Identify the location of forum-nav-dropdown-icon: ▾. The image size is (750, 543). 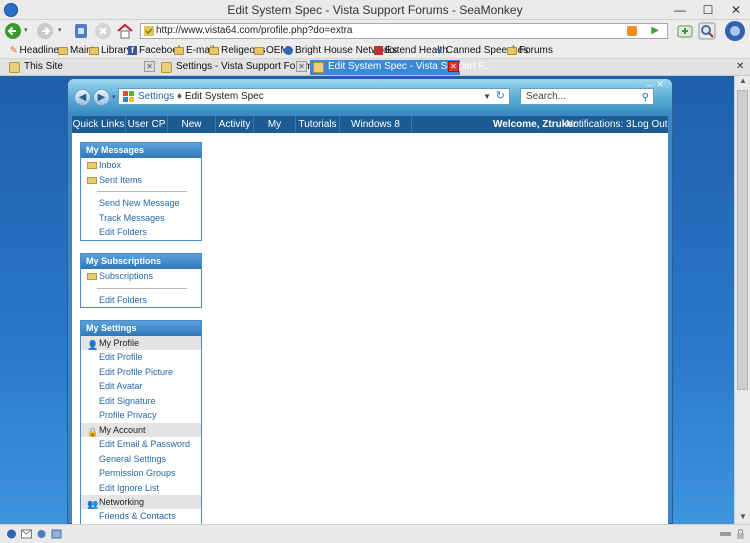
(114, 97).